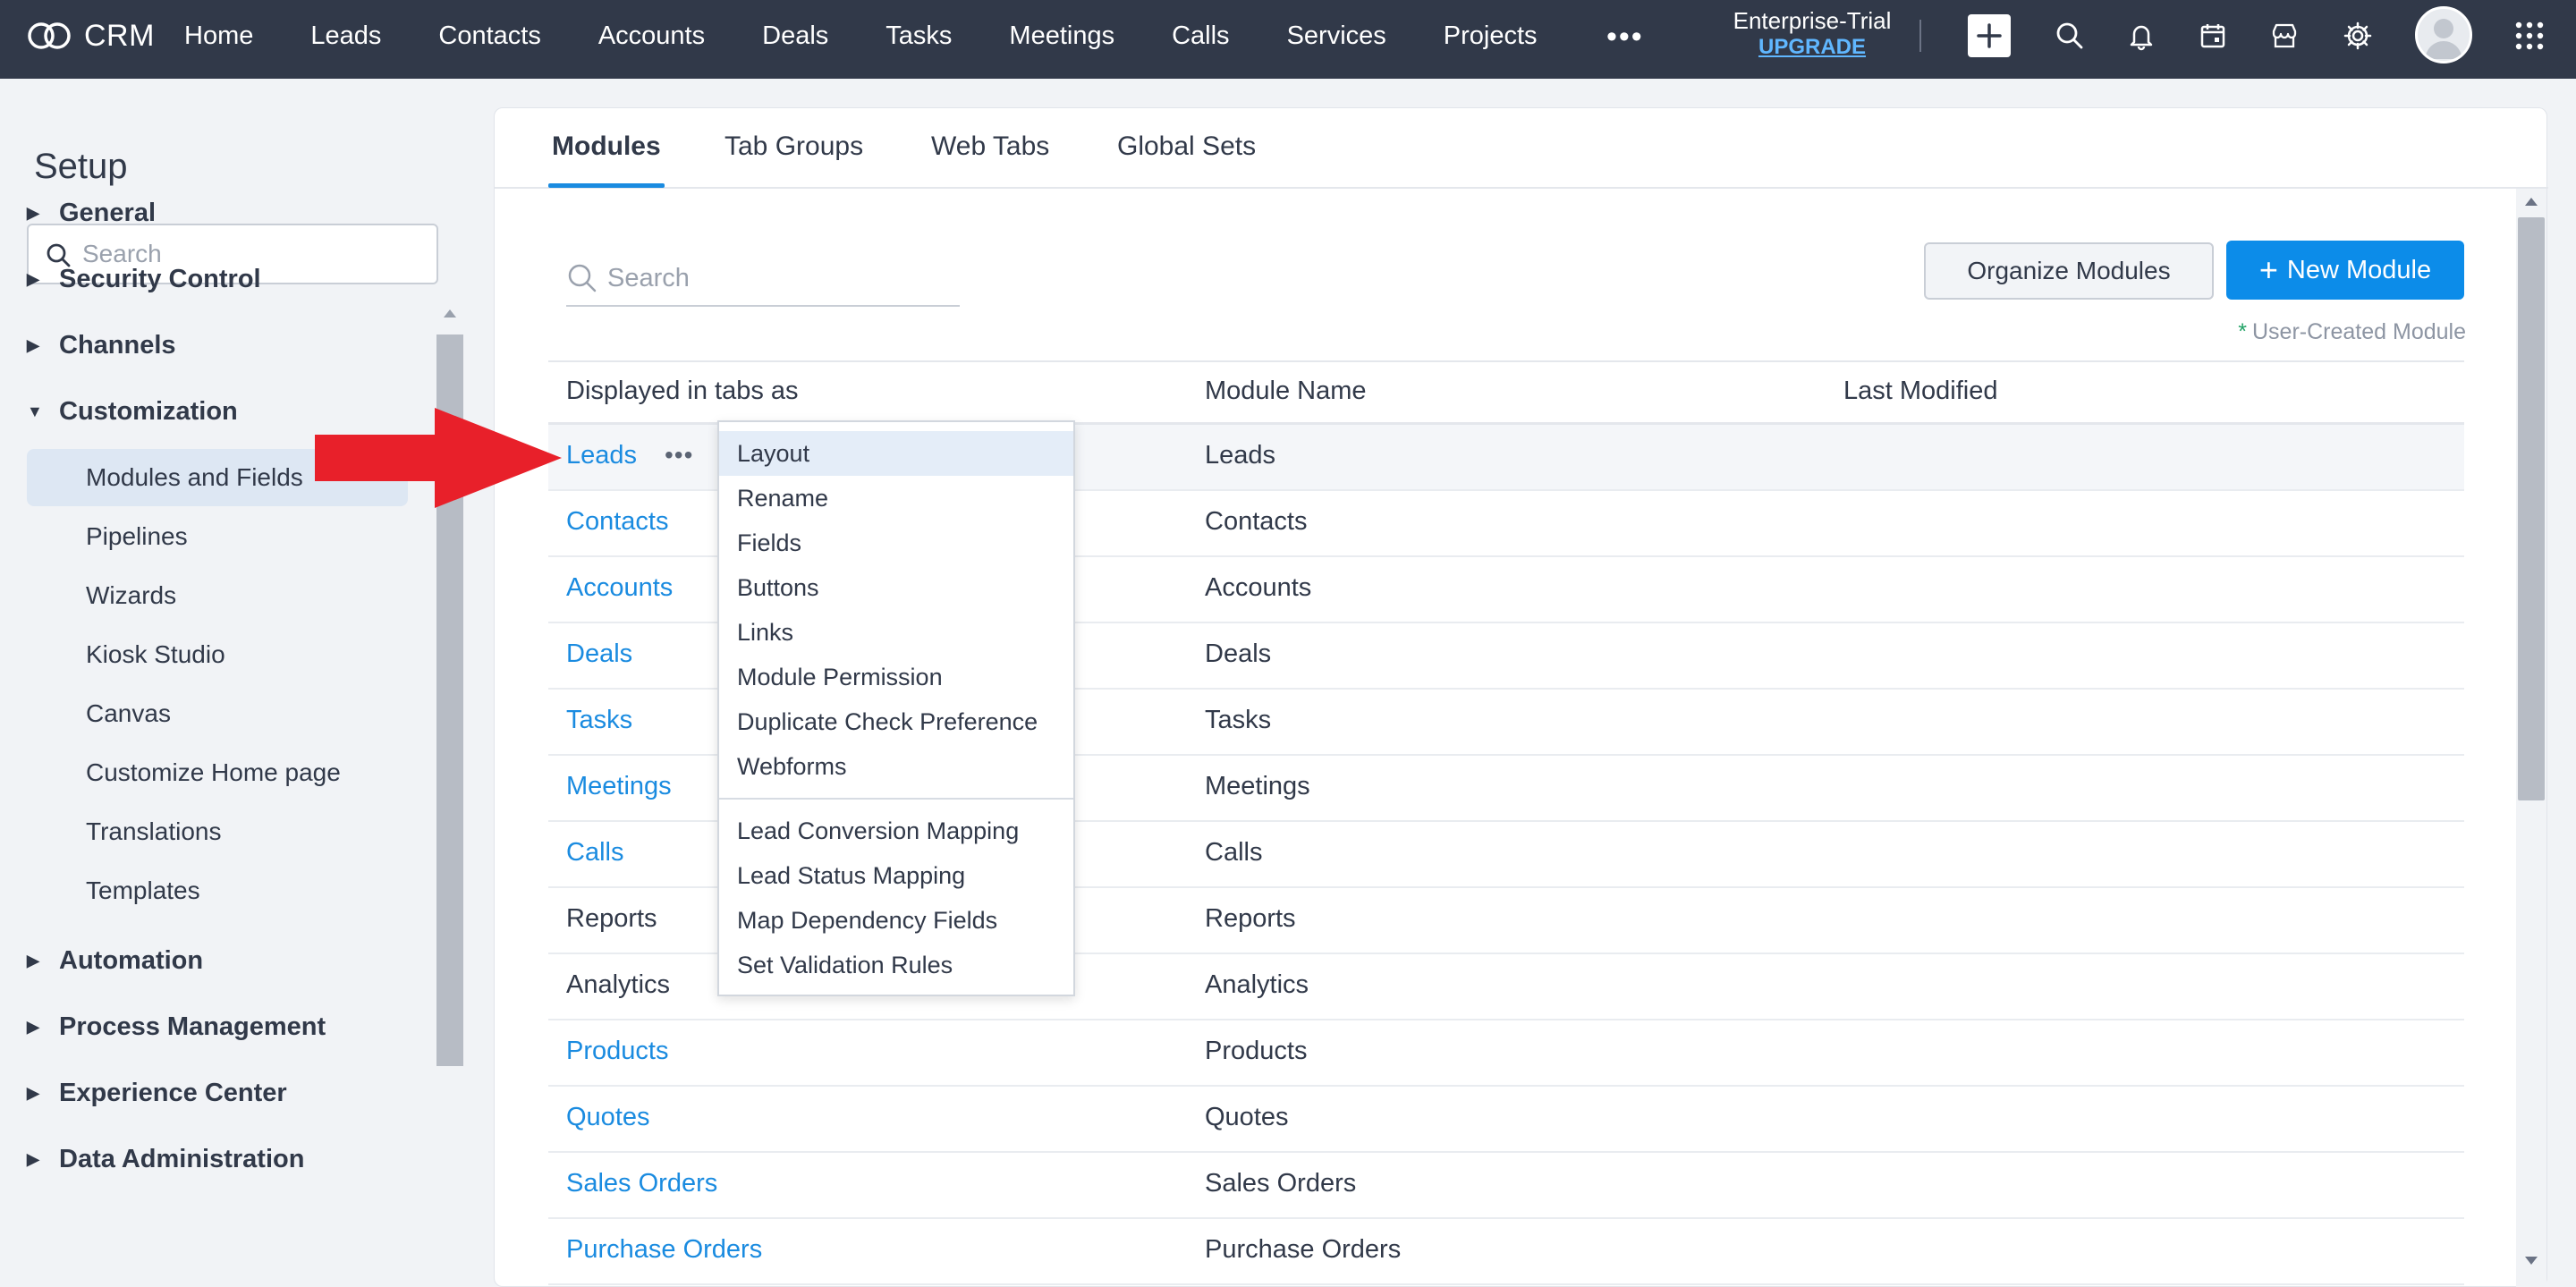 This screenshot has width=2576, height=1287. Describe the element at coordinates (777, 278) in the screenshot. I see `module-search-input` at that location.